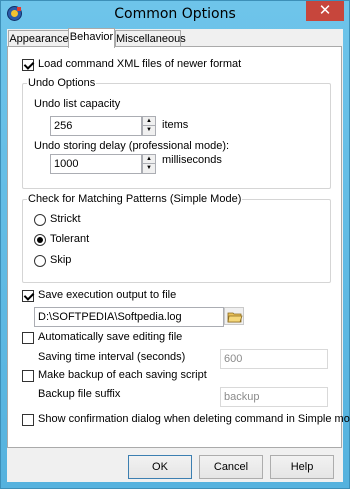  Describe the element at coordinates (140, 64) in the screenshot. I see `load-xml-label: Load command XML files of newer format` at that location.